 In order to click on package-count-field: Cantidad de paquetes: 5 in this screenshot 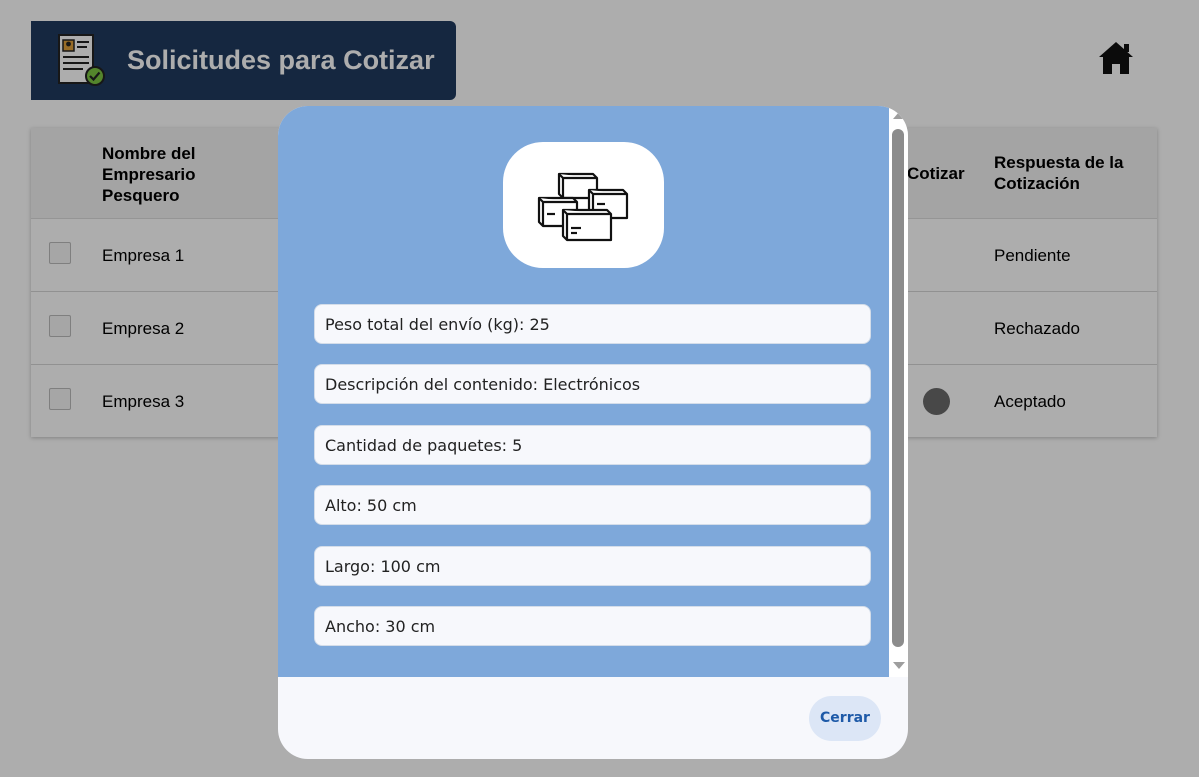, I will do `click(592, 445)`.